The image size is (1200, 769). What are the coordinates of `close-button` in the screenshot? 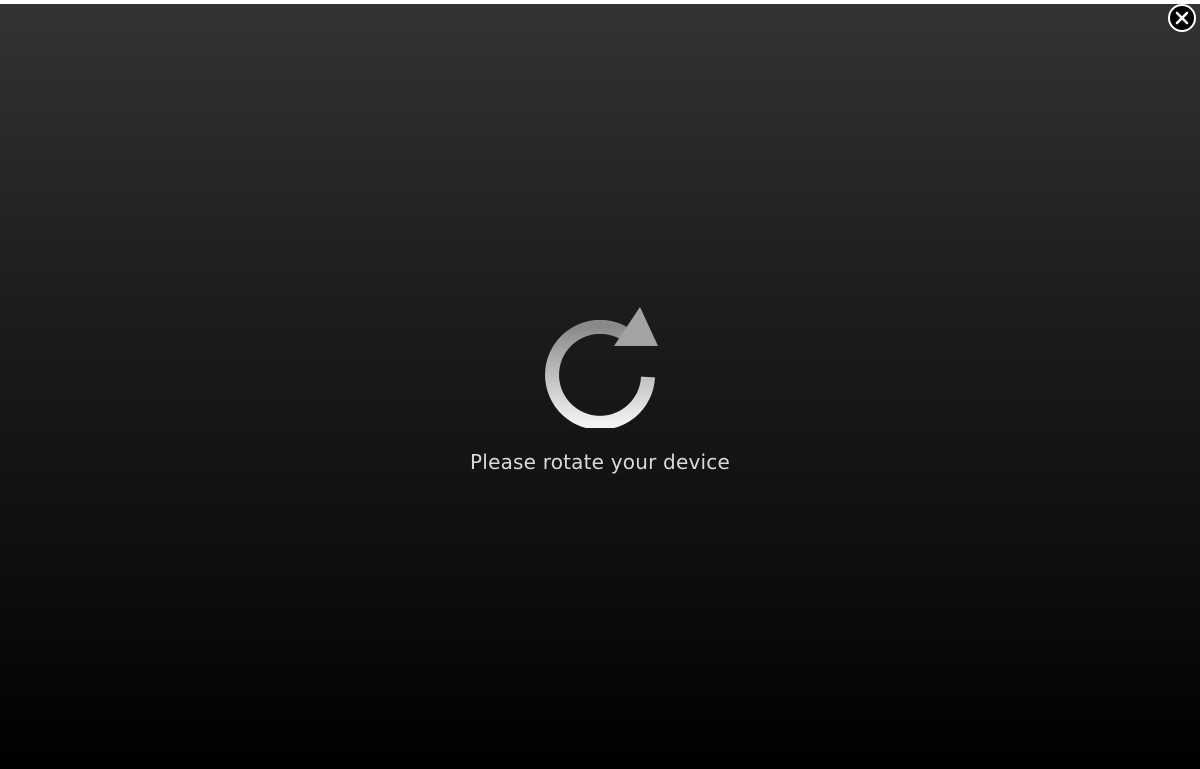 It's located at (1182, 18).